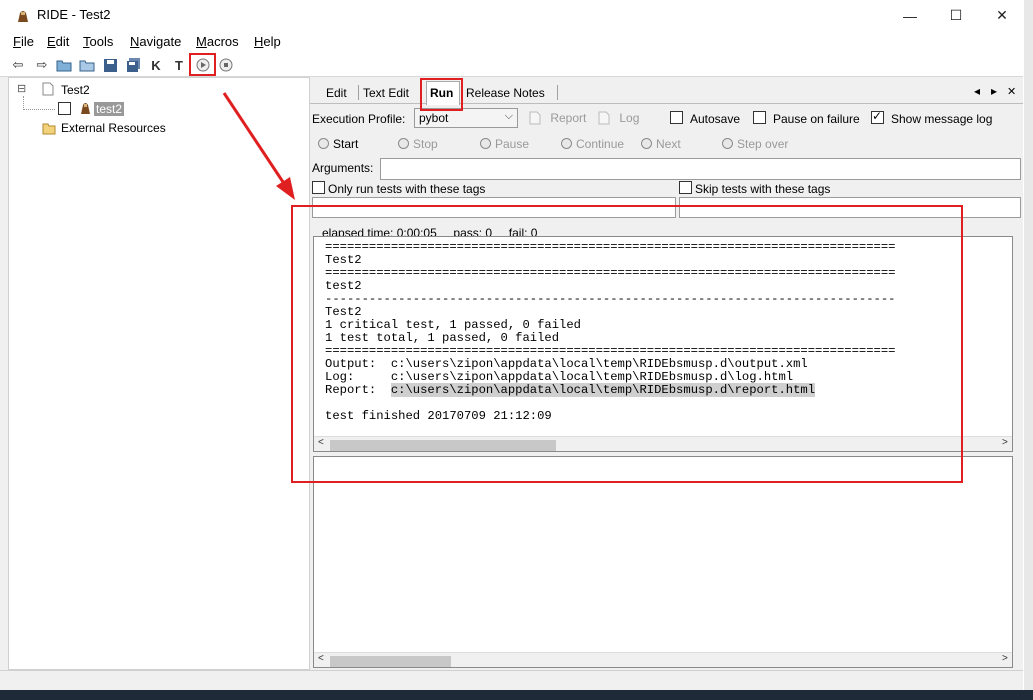 The image size is (1033, 700). Describe the element at coordinates (763, 189) in the screenshot. I see `skip-tags-label: Skip tests with these tags` at that location.